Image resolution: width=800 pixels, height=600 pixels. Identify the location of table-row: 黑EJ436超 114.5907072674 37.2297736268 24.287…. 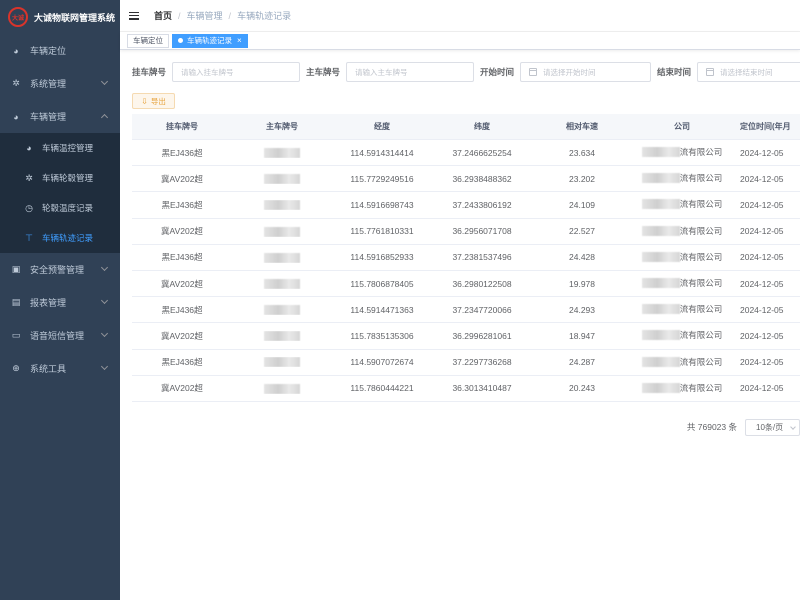
(466, 363).